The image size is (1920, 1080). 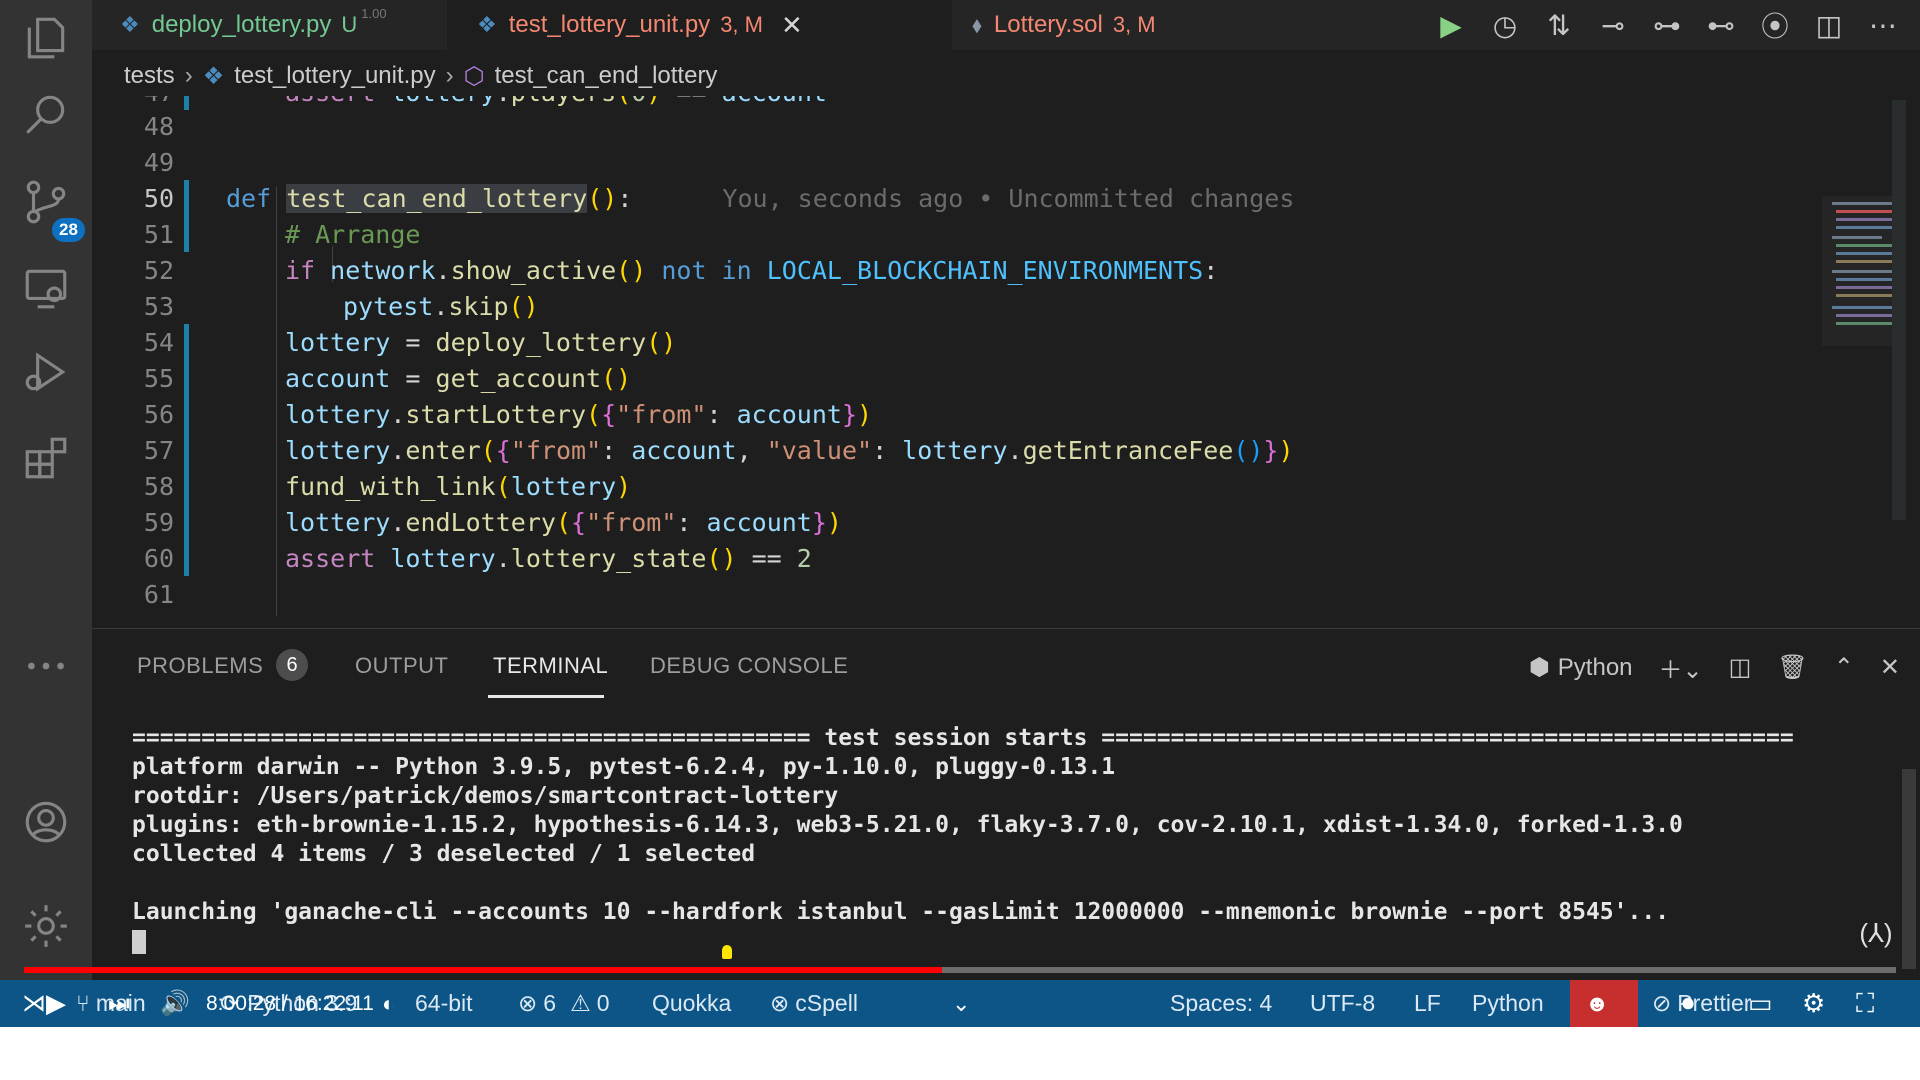 What do you see at coordinates (213, 76) in the screenshot?
I see `python-file-icon: ❖` at bounding box center [213, 76].